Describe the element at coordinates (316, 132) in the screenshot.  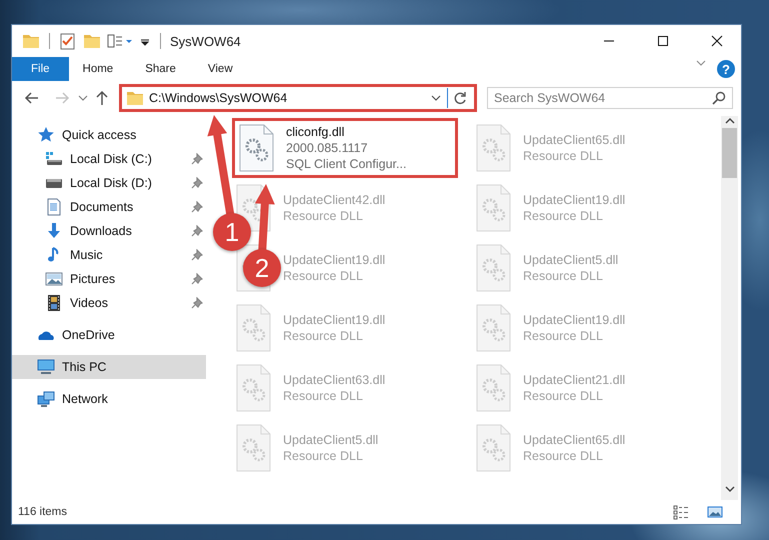
I see `file-name: cliconfg.dll` at that location.